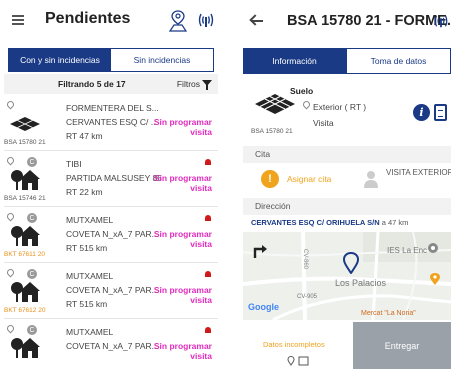 The width and height of the screenshot is (451, 369). I want to click on incidence-filter-tabs: Con y sin incidencias Sin incidencias, so click(111, 60).